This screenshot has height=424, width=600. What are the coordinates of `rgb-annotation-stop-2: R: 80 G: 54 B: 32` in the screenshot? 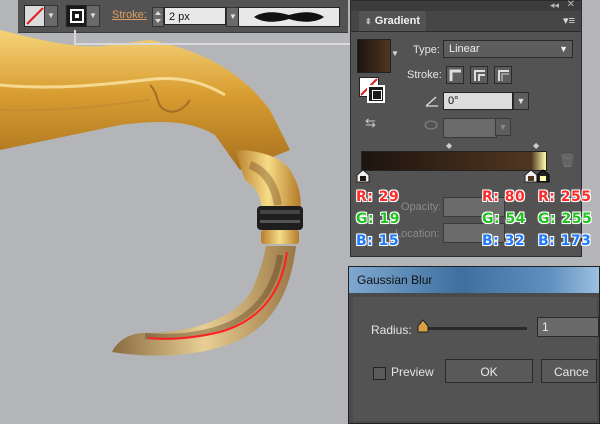 It's located at (504, 219).